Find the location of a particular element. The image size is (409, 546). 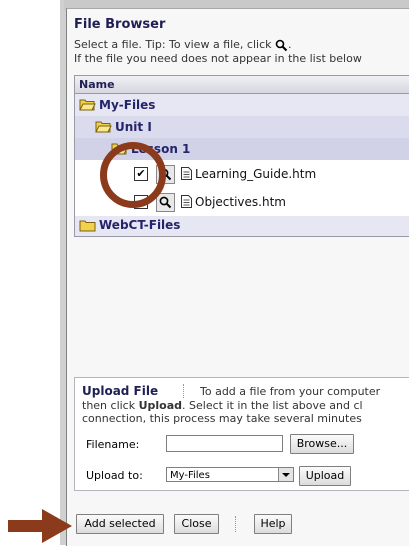

column-header-name: Name is located at coordinates (242, 85).